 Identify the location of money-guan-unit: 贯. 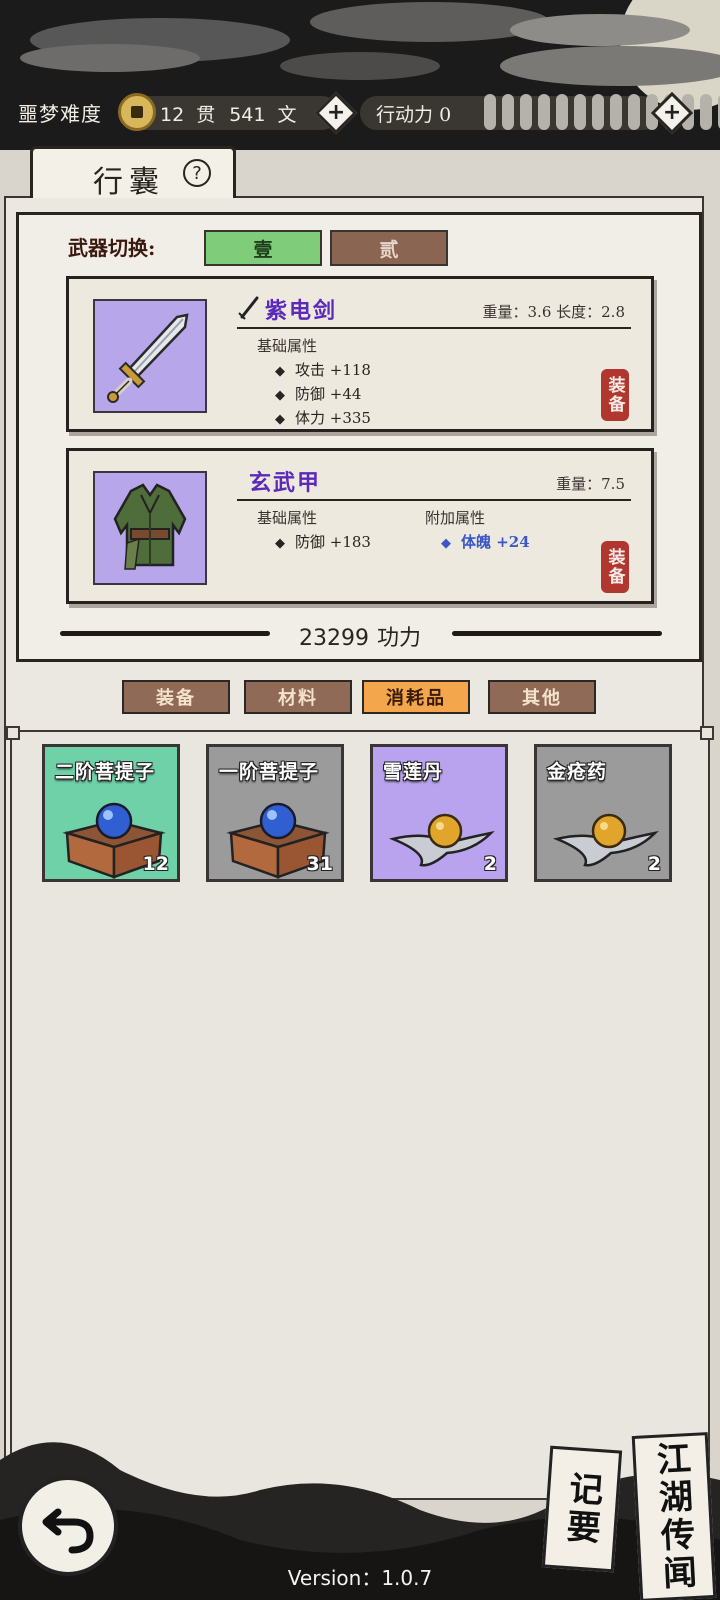
(206, 115).